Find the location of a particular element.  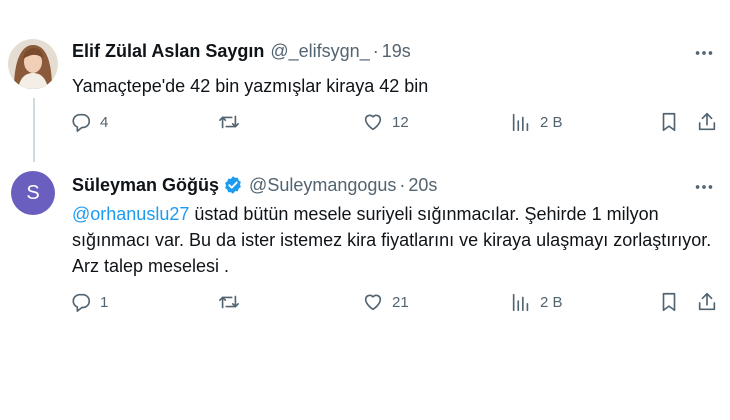

handle: @Suleymangogus is located at coordinates (322, 185).